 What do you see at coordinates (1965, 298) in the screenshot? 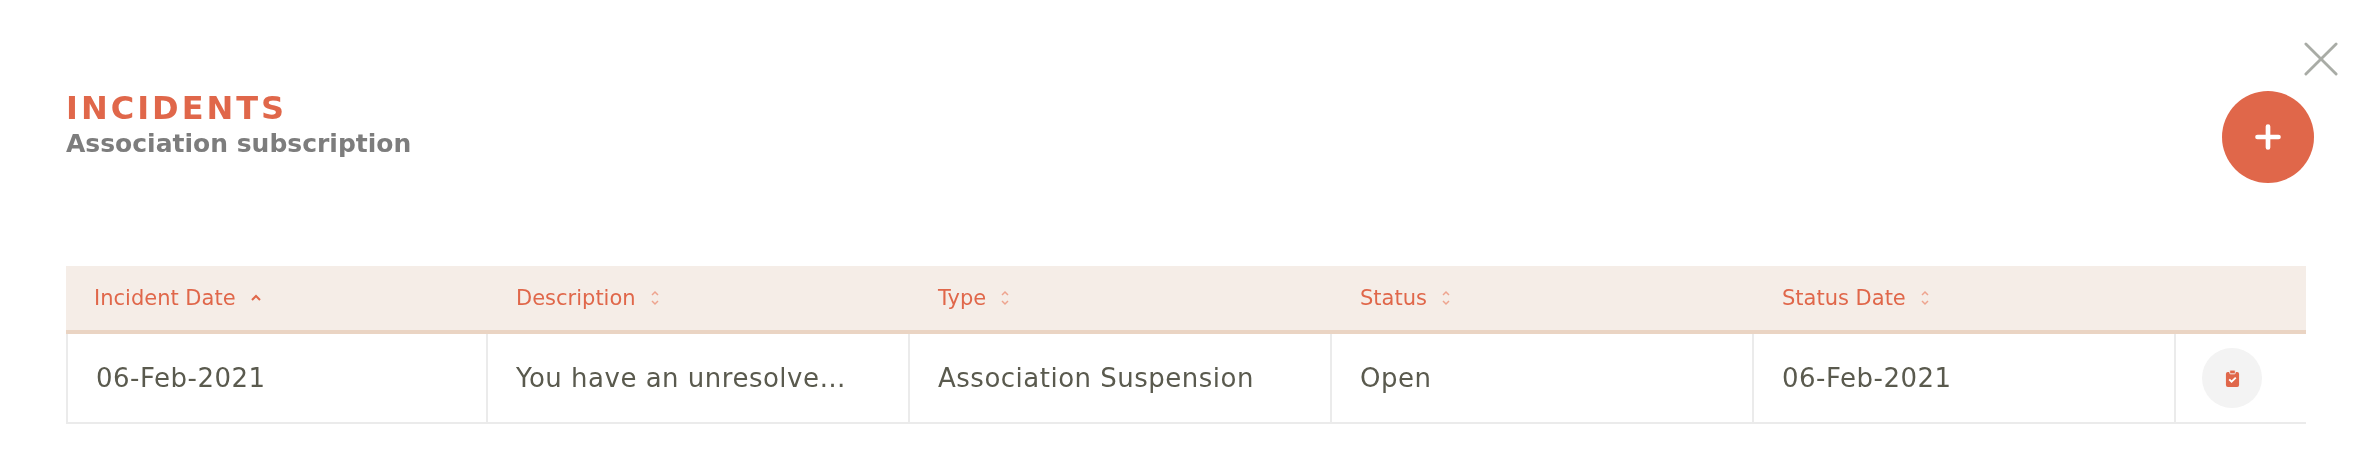
I see `column-header: Status Date` at bounding box center [1965, 298].